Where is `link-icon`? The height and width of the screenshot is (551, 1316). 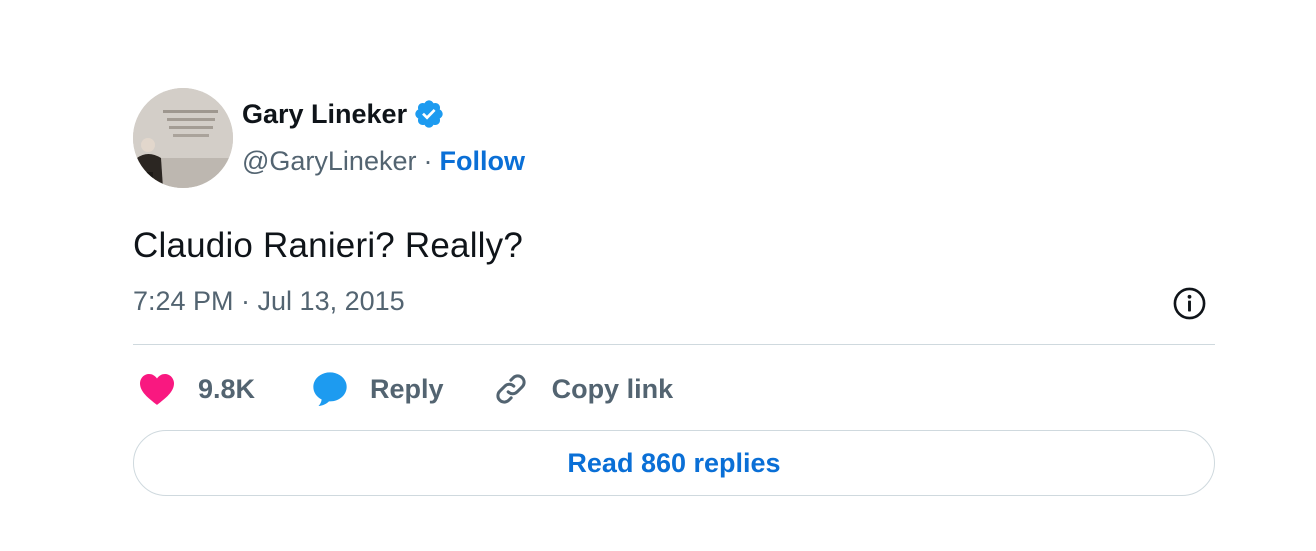 link-icon is located at coordinates (511, 389).